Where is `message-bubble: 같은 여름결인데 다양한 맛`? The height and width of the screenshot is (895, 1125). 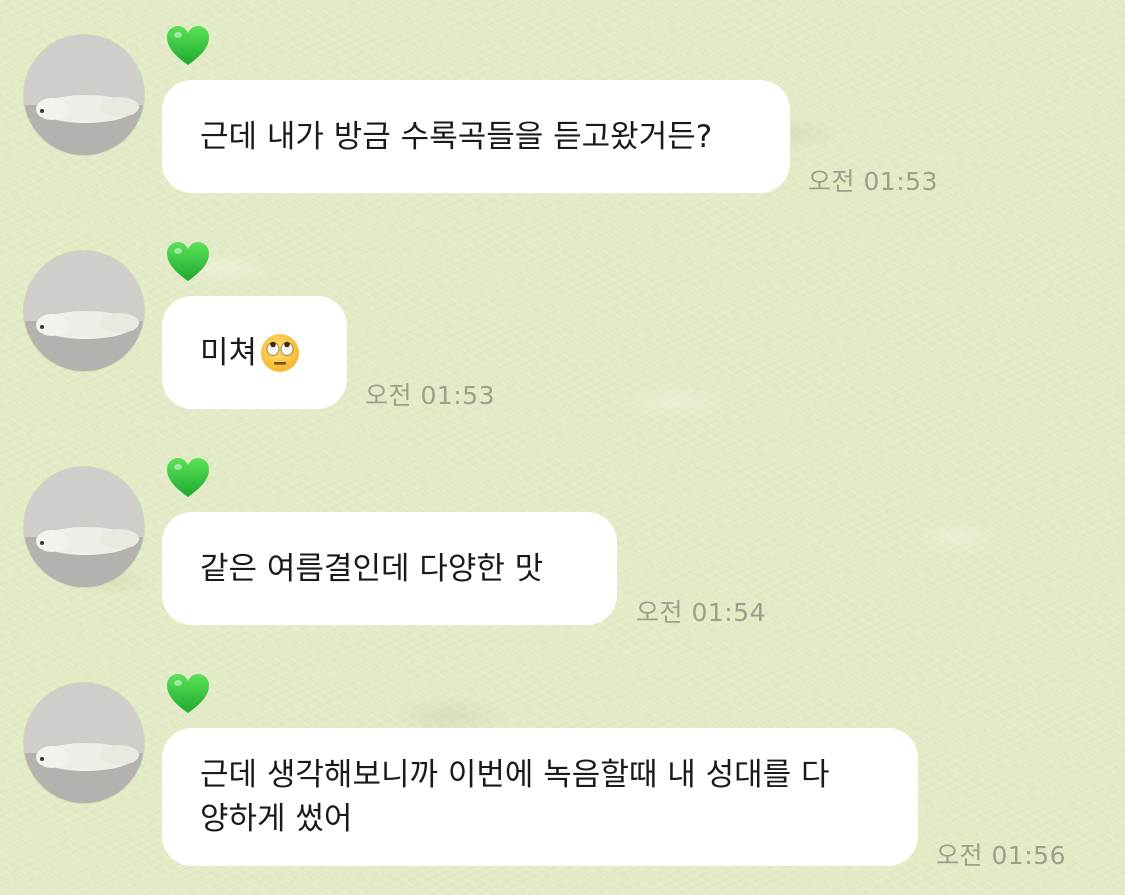 message-bubble: 같은 여름결인데 다양한 맛 is located at coordinates (389, 568).